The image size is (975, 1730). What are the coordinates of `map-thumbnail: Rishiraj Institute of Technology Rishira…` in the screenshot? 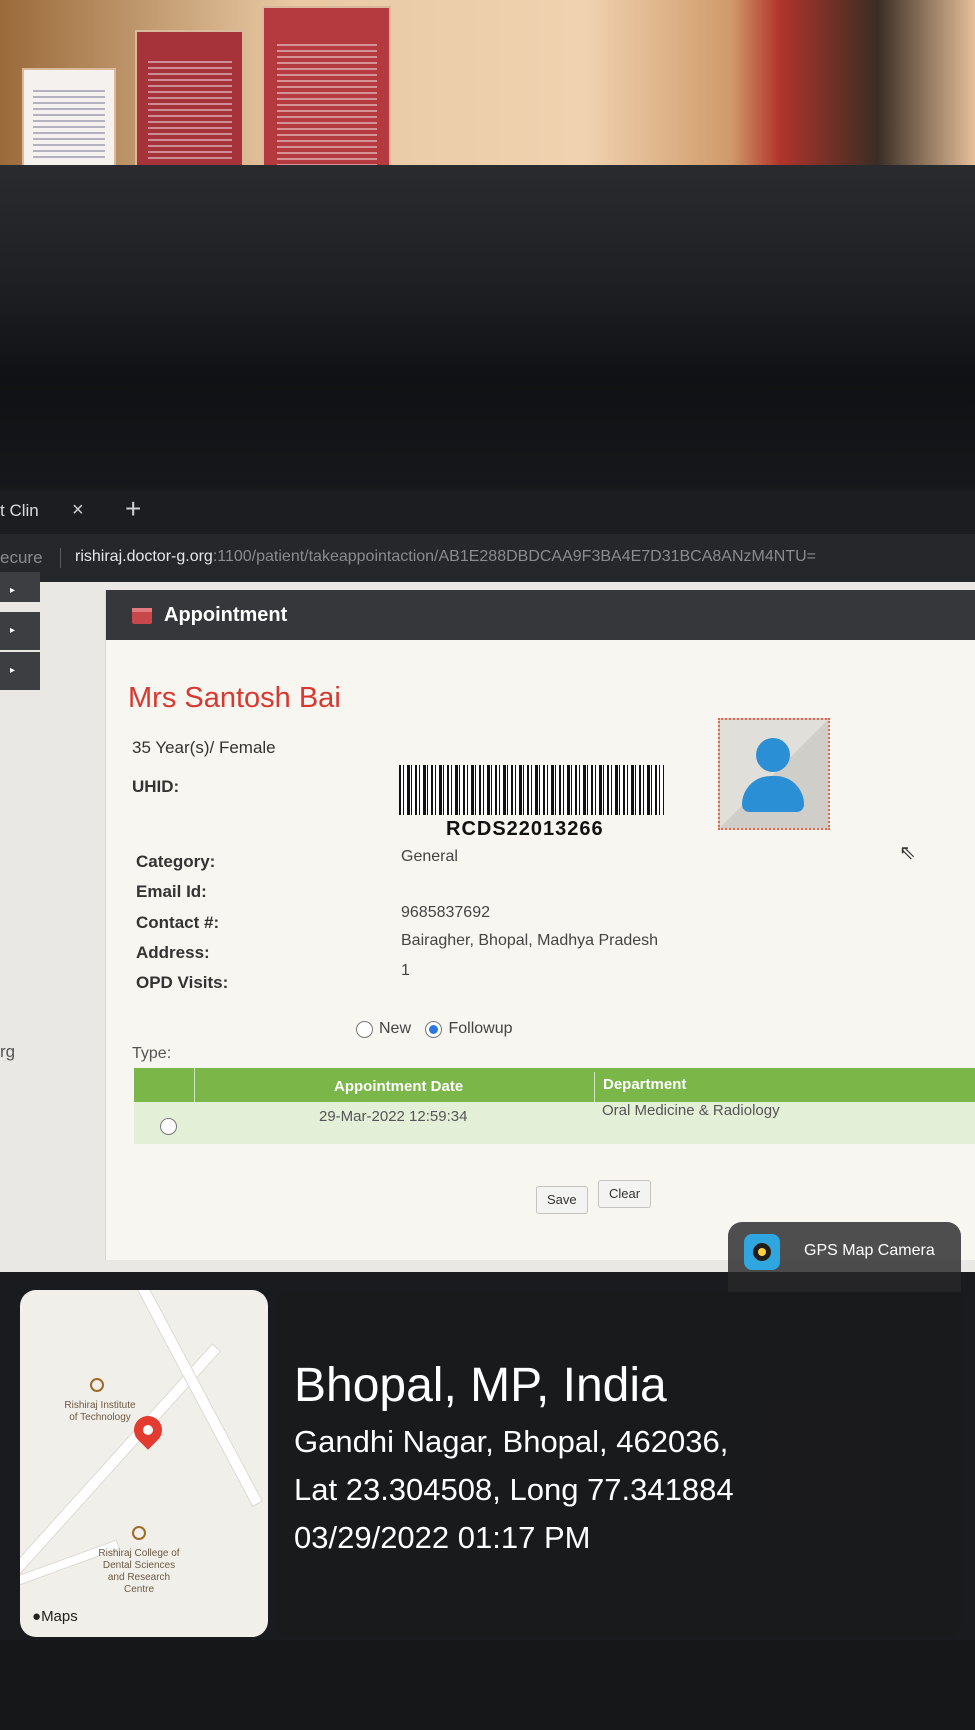 It's located at (144, 1463).